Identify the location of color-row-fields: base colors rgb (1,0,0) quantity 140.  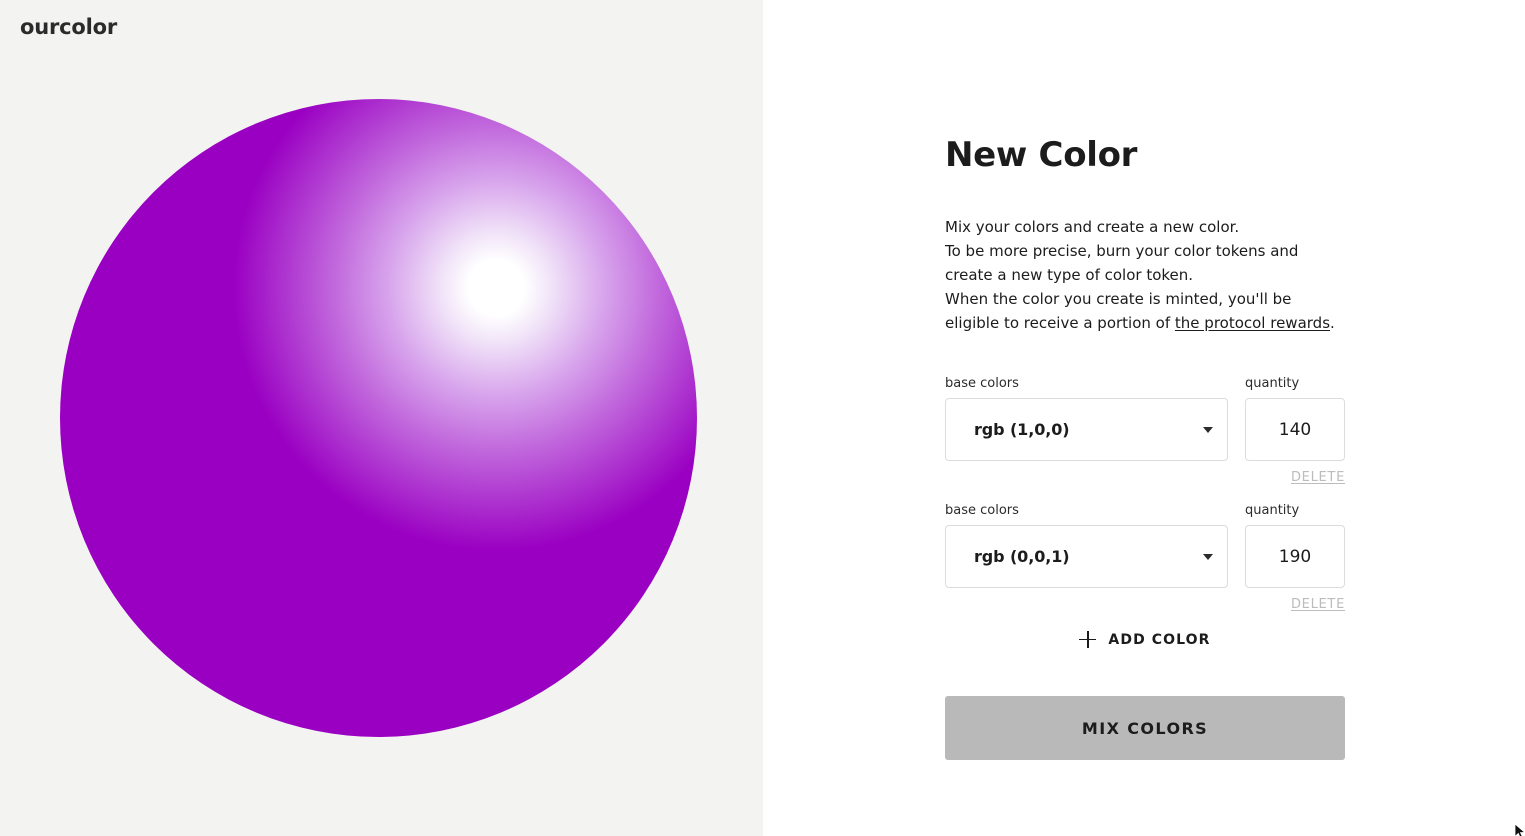
(1145, 419).